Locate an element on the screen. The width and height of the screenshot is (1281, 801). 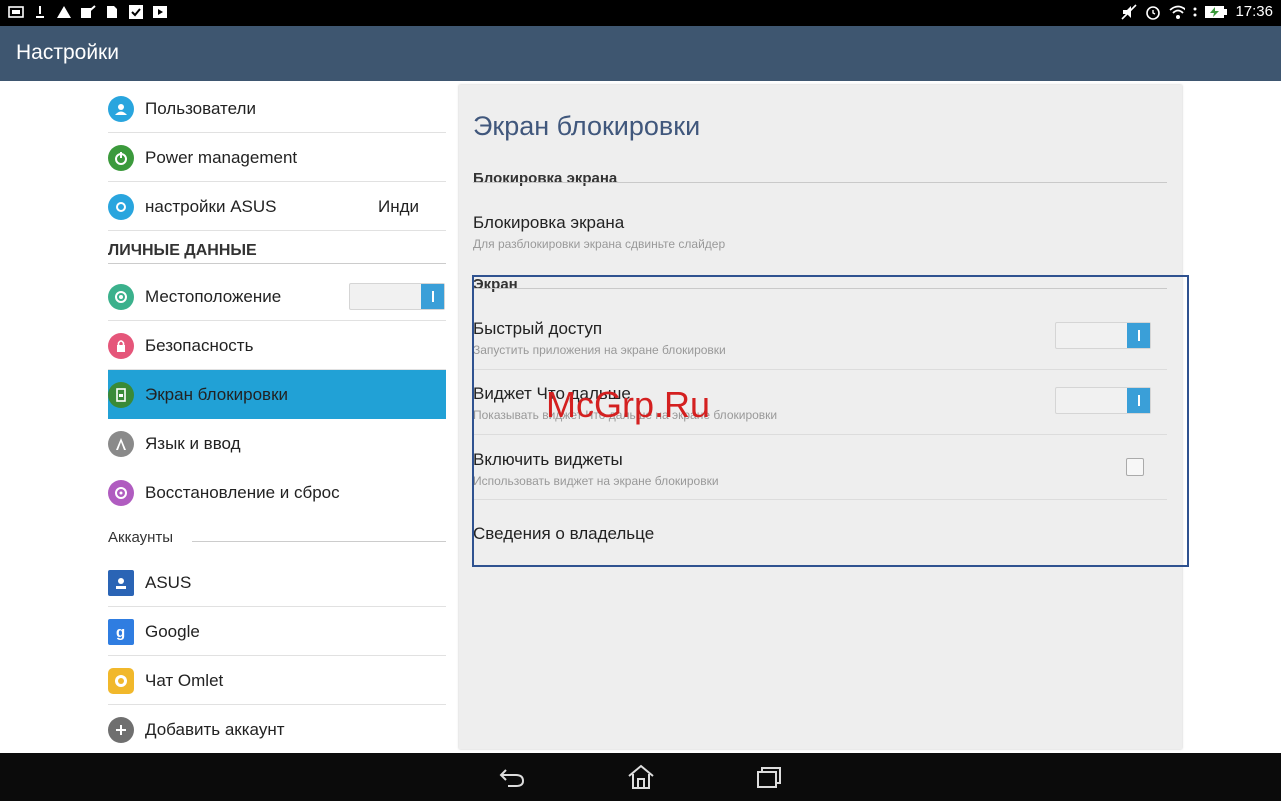
settings-item-label: Восстановление и сброс is located at coordinates (242, 492).